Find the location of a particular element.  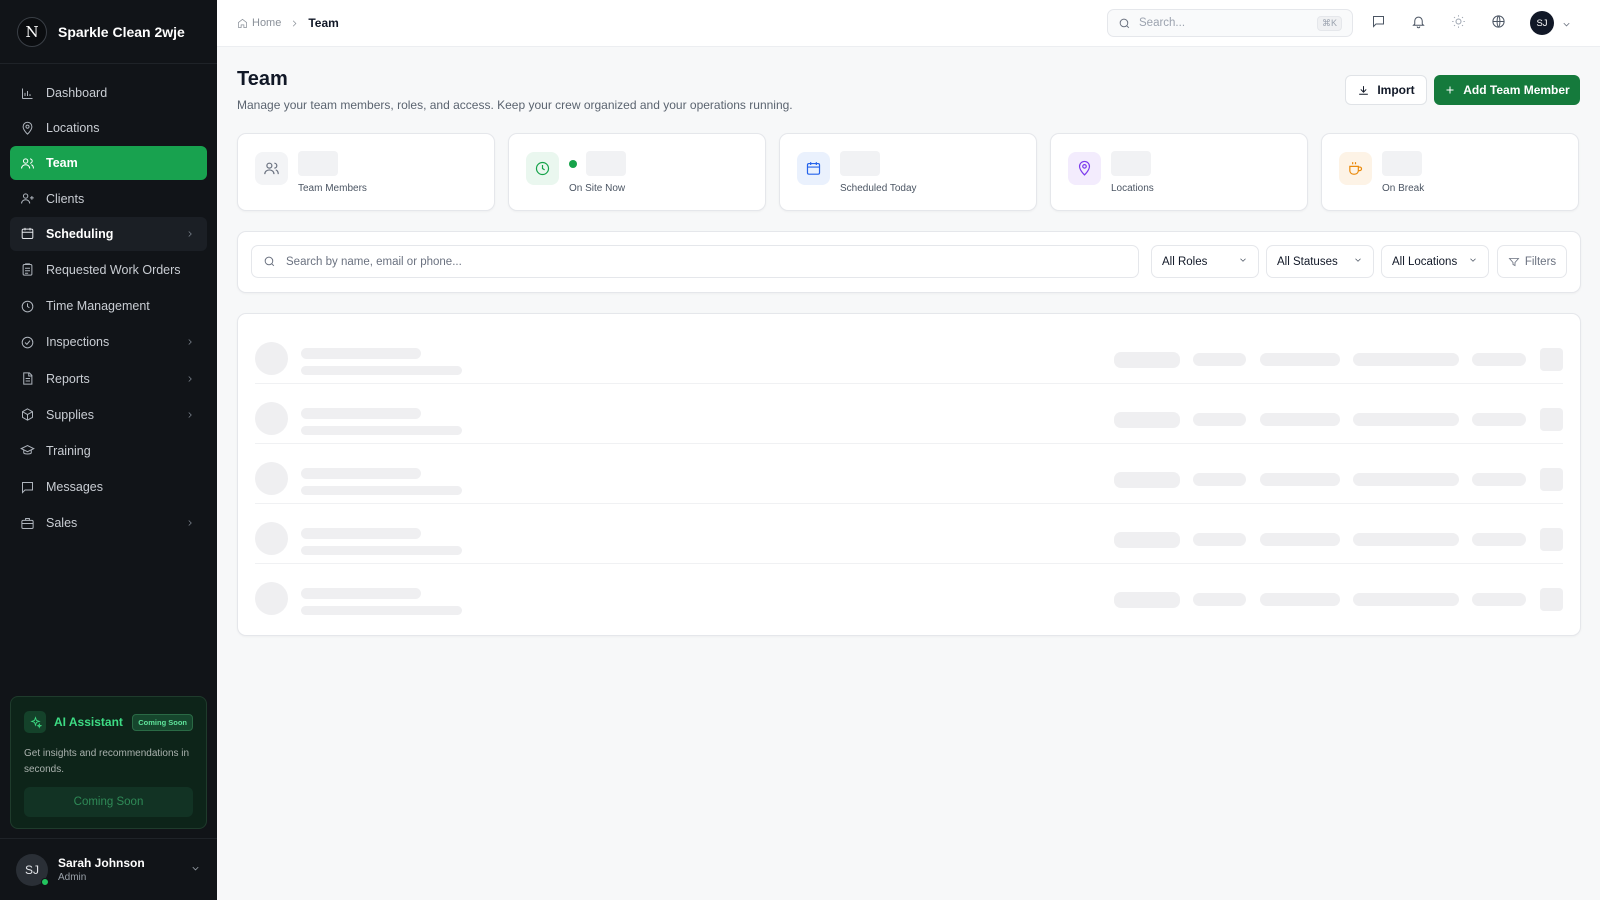

locations-select: All Locations is located at coordinates (1435, 261).